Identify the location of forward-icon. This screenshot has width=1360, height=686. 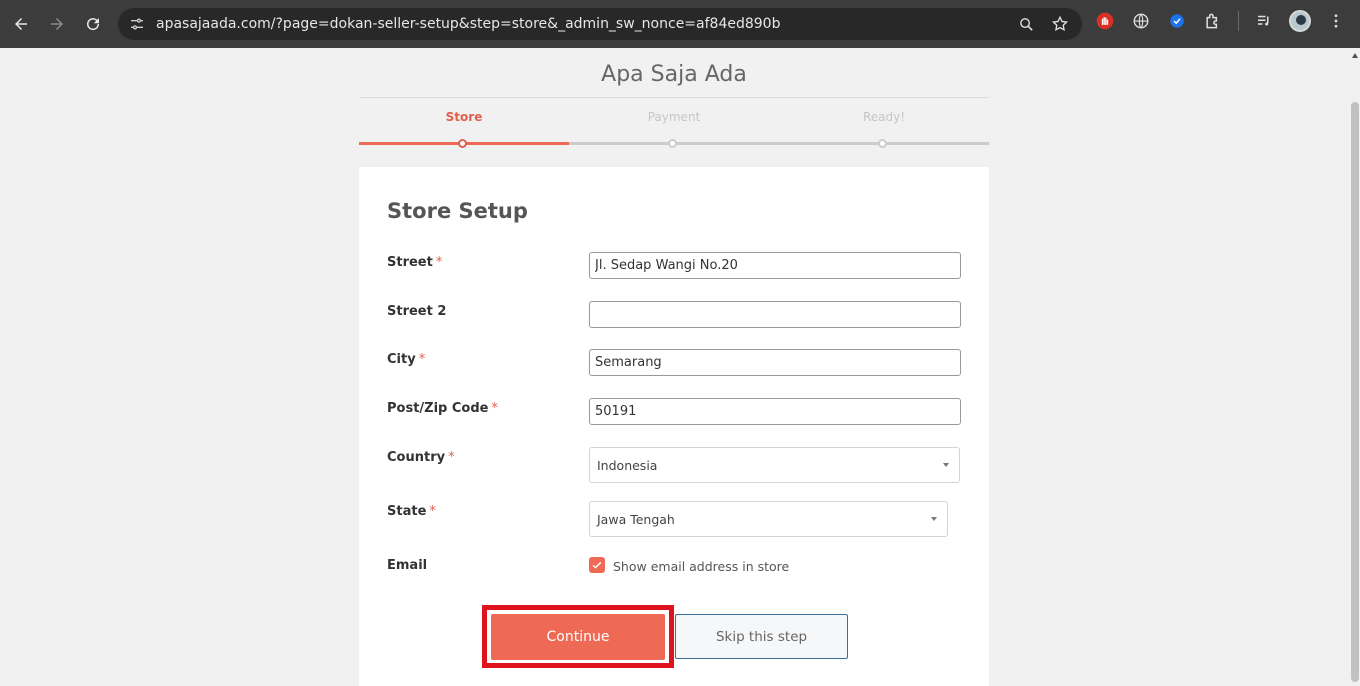
(57, 24).